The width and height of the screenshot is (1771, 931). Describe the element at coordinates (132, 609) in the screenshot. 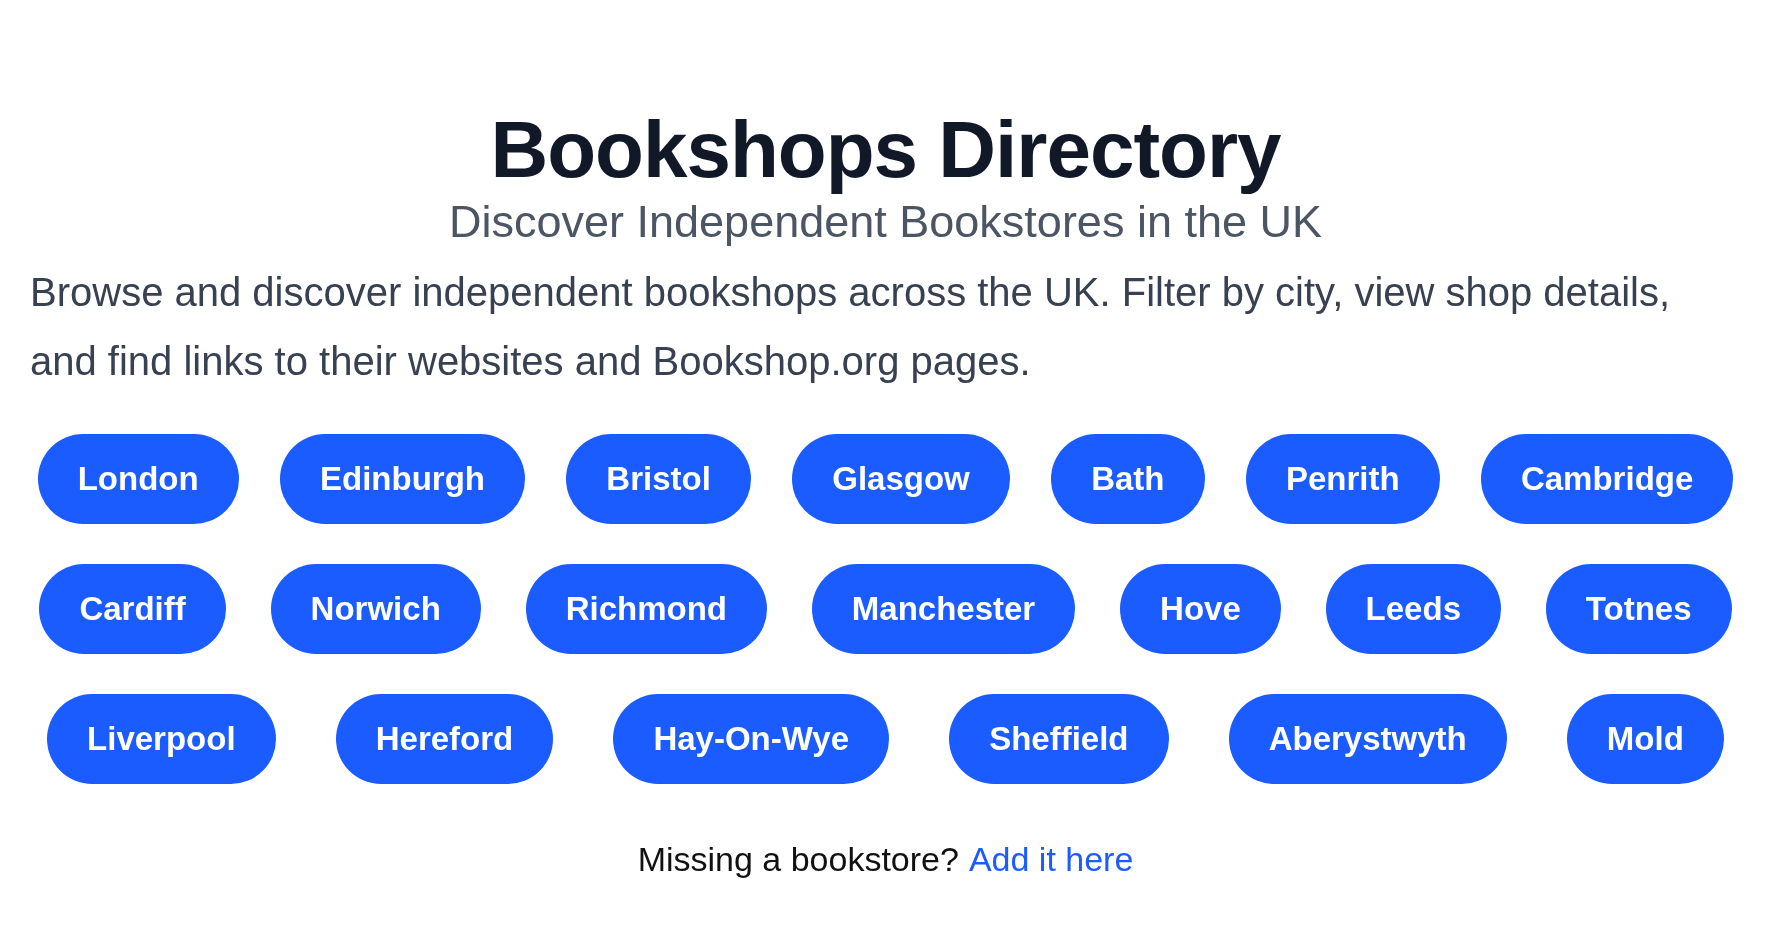

I see `city-filter-button: Cardiff` at that location.